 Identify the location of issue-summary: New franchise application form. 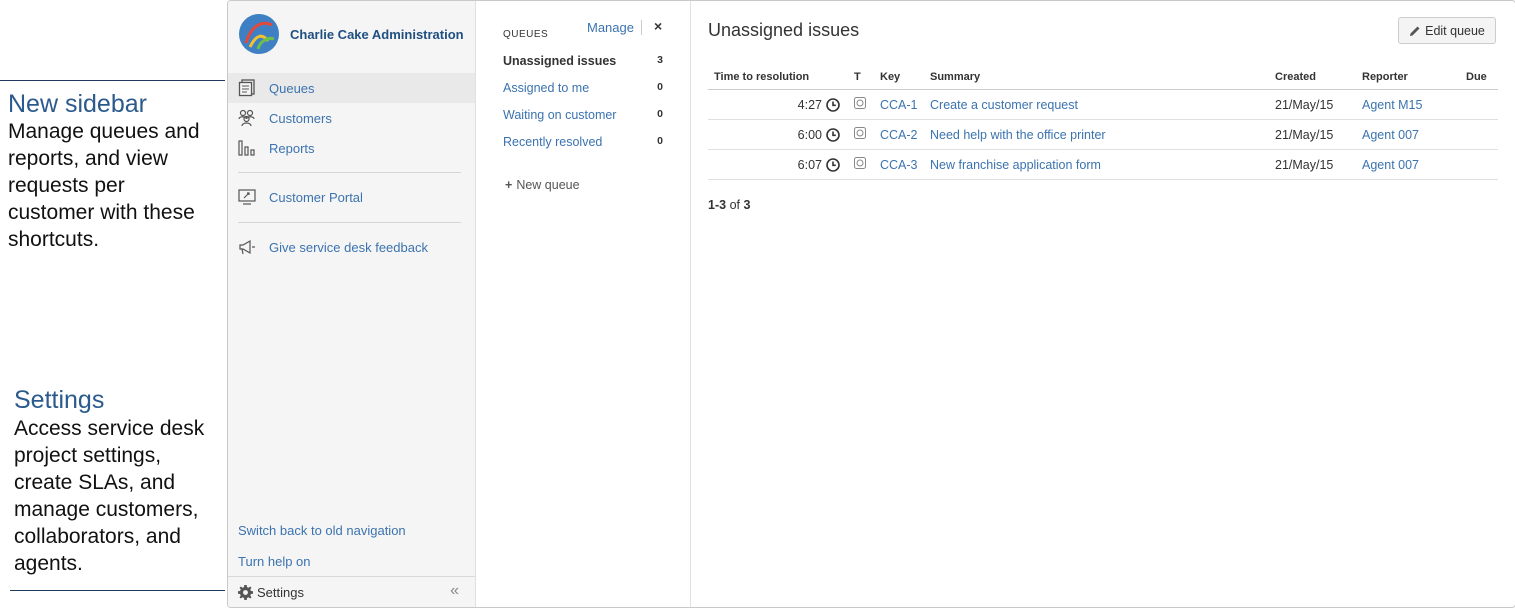
(1096, 164).